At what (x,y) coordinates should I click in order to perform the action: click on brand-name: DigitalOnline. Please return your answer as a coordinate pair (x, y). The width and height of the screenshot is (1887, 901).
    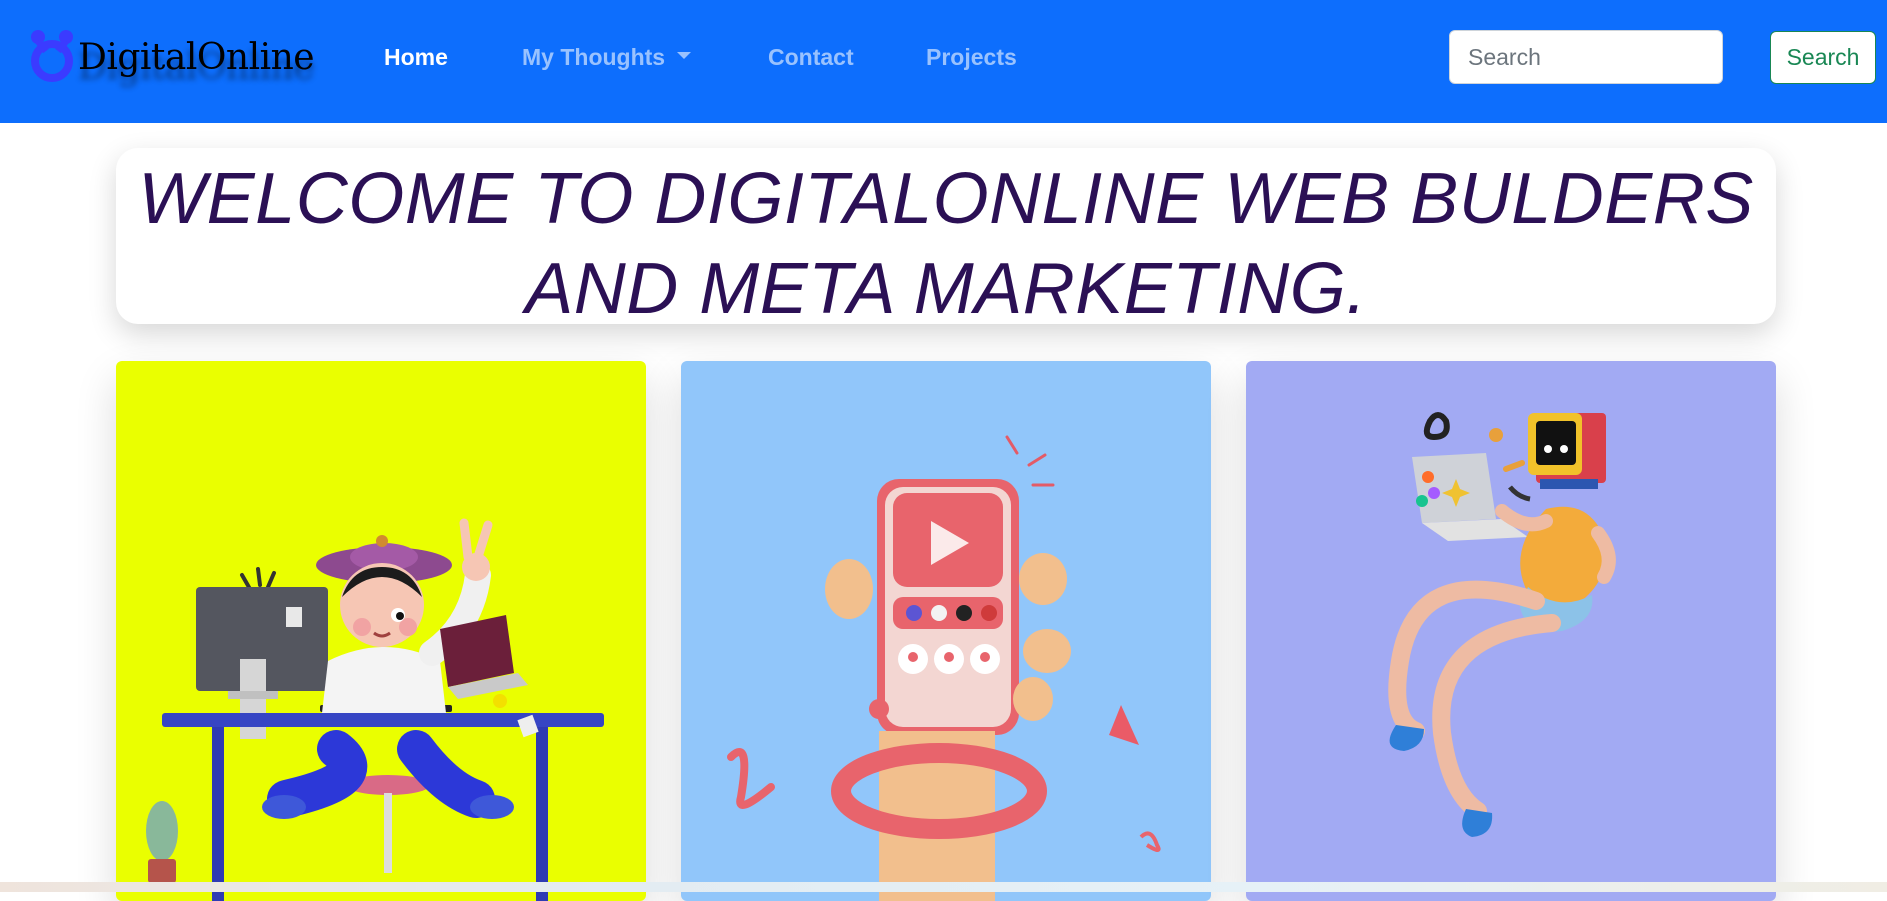
    Looking at the image, I should click on (196, 57).